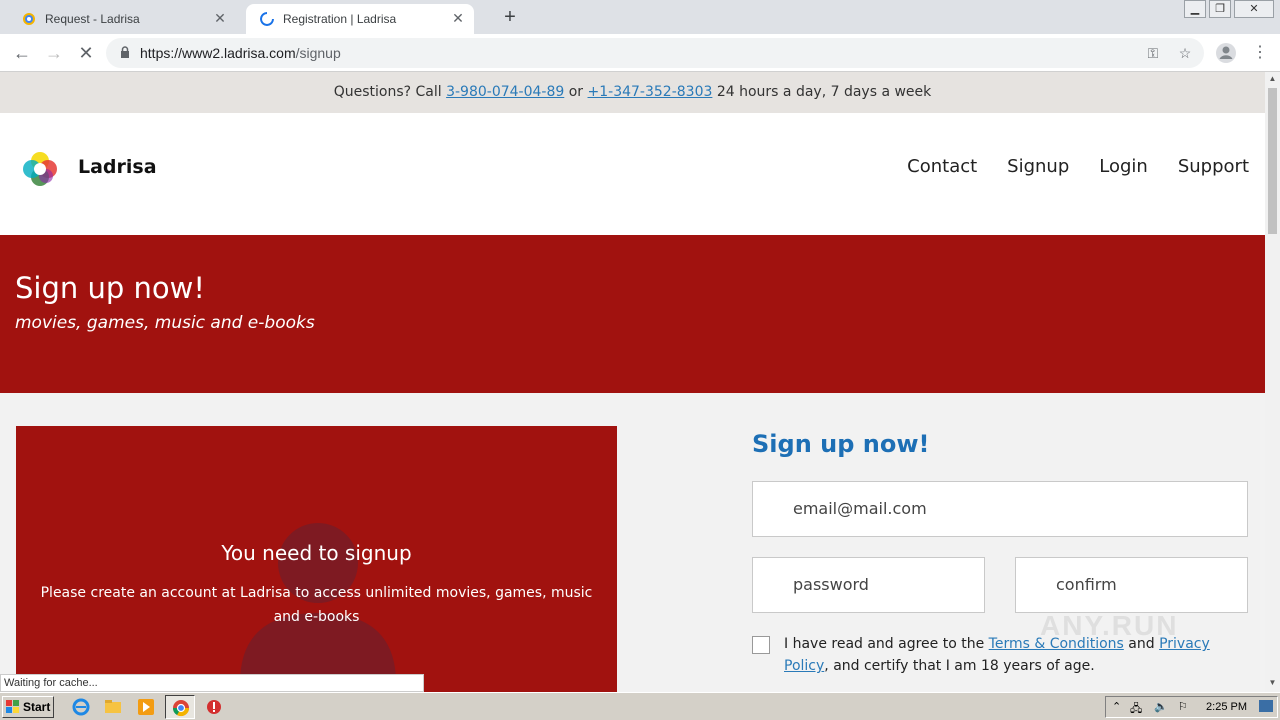 The height and width of the screenshot is (720, 1280). What do you see at coordinates (650, 92) in the screenshot?
I see `phone-link-2: +1-347-352-8303` at bounding box center [650, 92].